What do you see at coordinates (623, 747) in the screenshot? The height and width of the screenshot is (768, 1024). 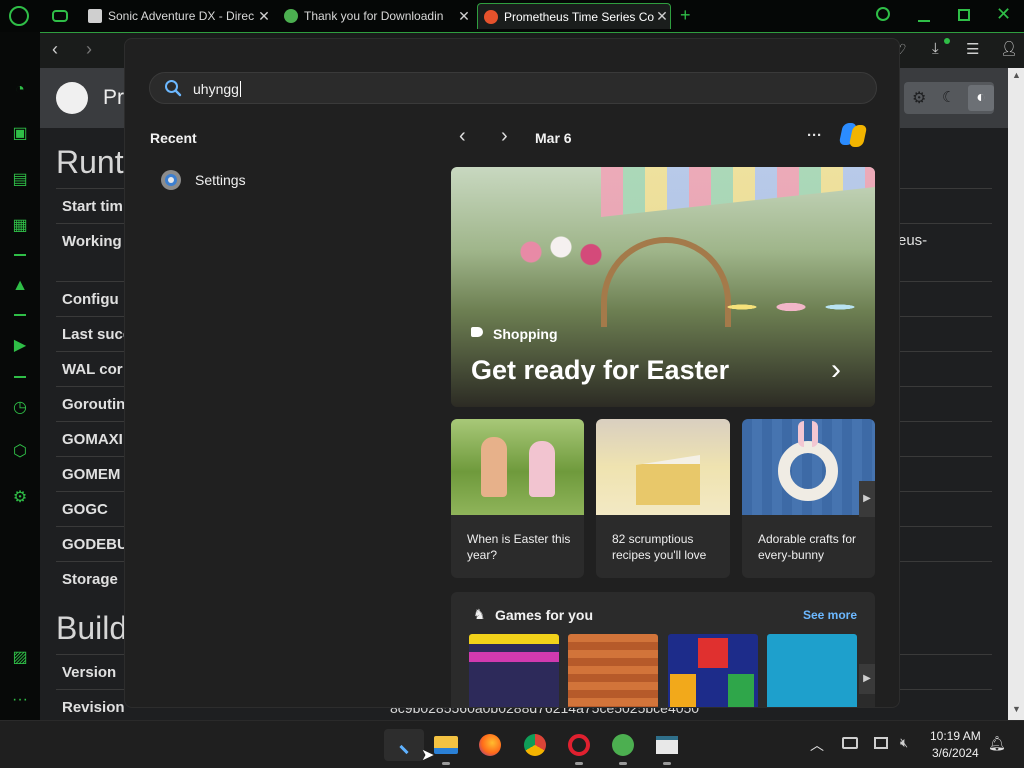 I see `taskbar-utorrent` at bounding box center [623, 747].